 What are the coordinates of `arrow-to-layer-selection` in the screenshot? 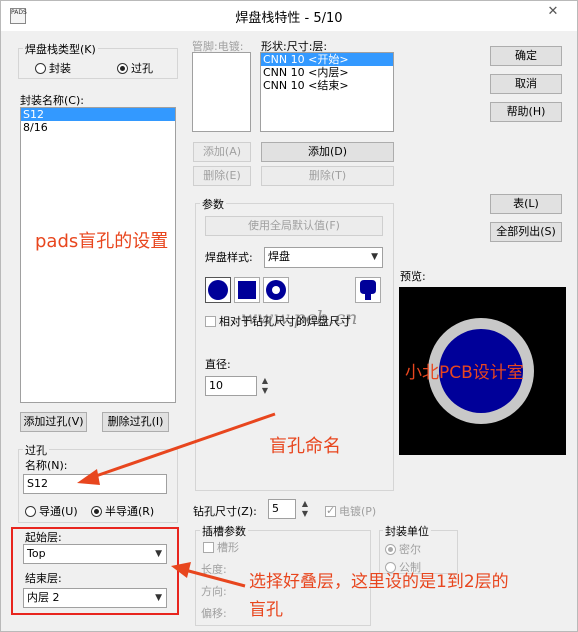 It's located at (215, 578).